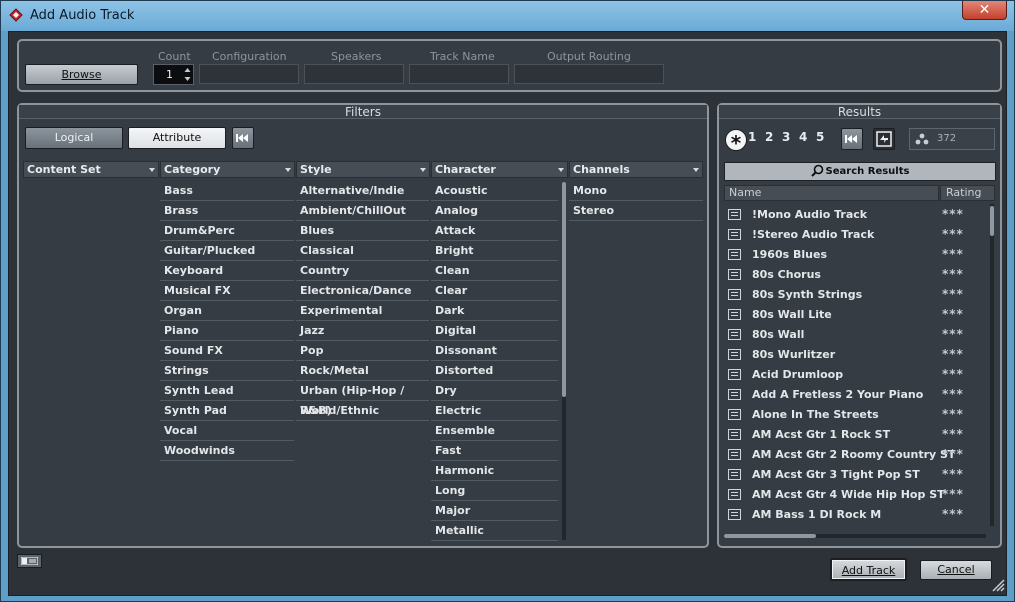 The width and height of the screenshot is (1015, 602). Describe the element at coordinates (362, 271) in the screenshot. I see `style-item: Country` at that location.